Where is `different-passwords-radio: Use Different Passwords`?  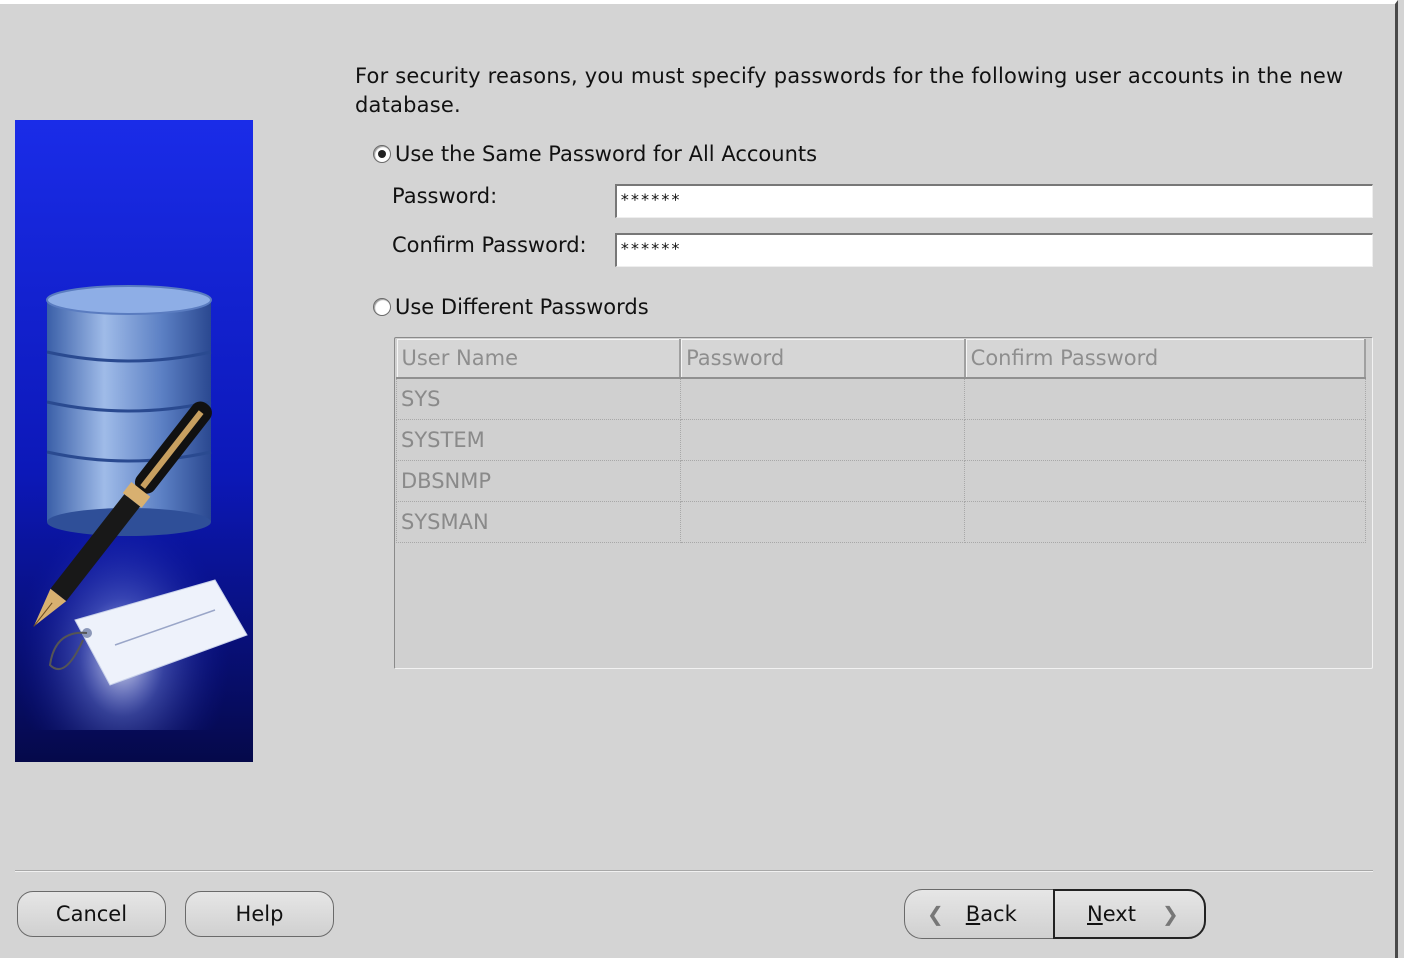
different-passwords-radio: Use Different Passwords is located at coordinates (511, 307).